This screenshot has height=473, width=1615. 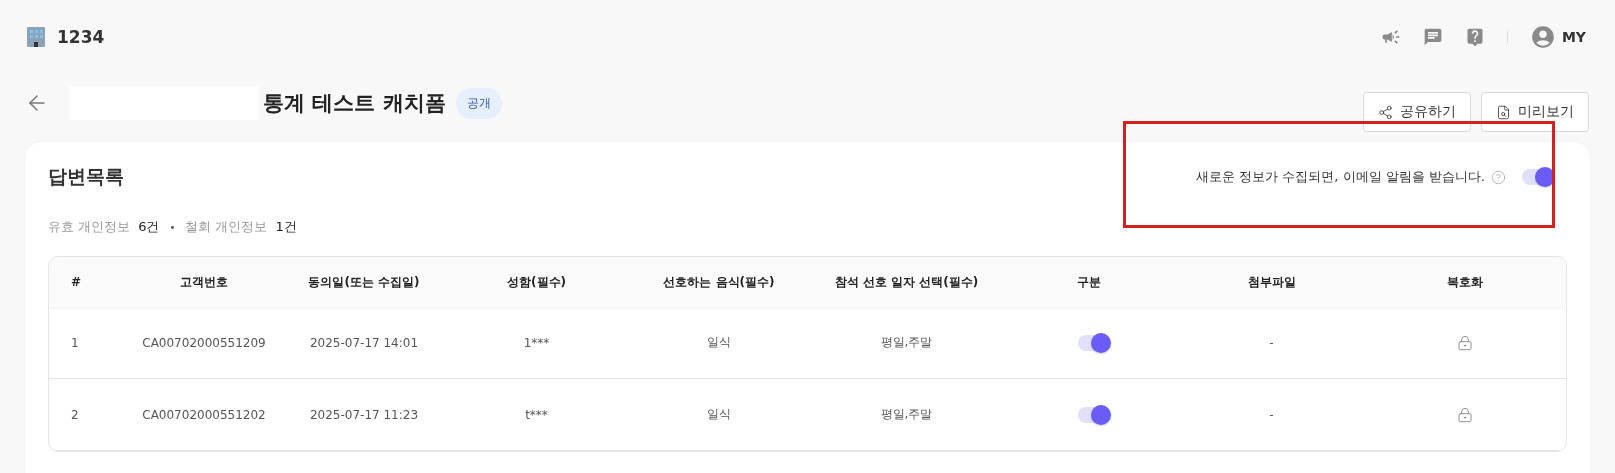 What do you see at coordinates (364, 414) in the screenshot?
I see `table-cell: 2025-07-17 11:23` at bounding box center [364, 414].